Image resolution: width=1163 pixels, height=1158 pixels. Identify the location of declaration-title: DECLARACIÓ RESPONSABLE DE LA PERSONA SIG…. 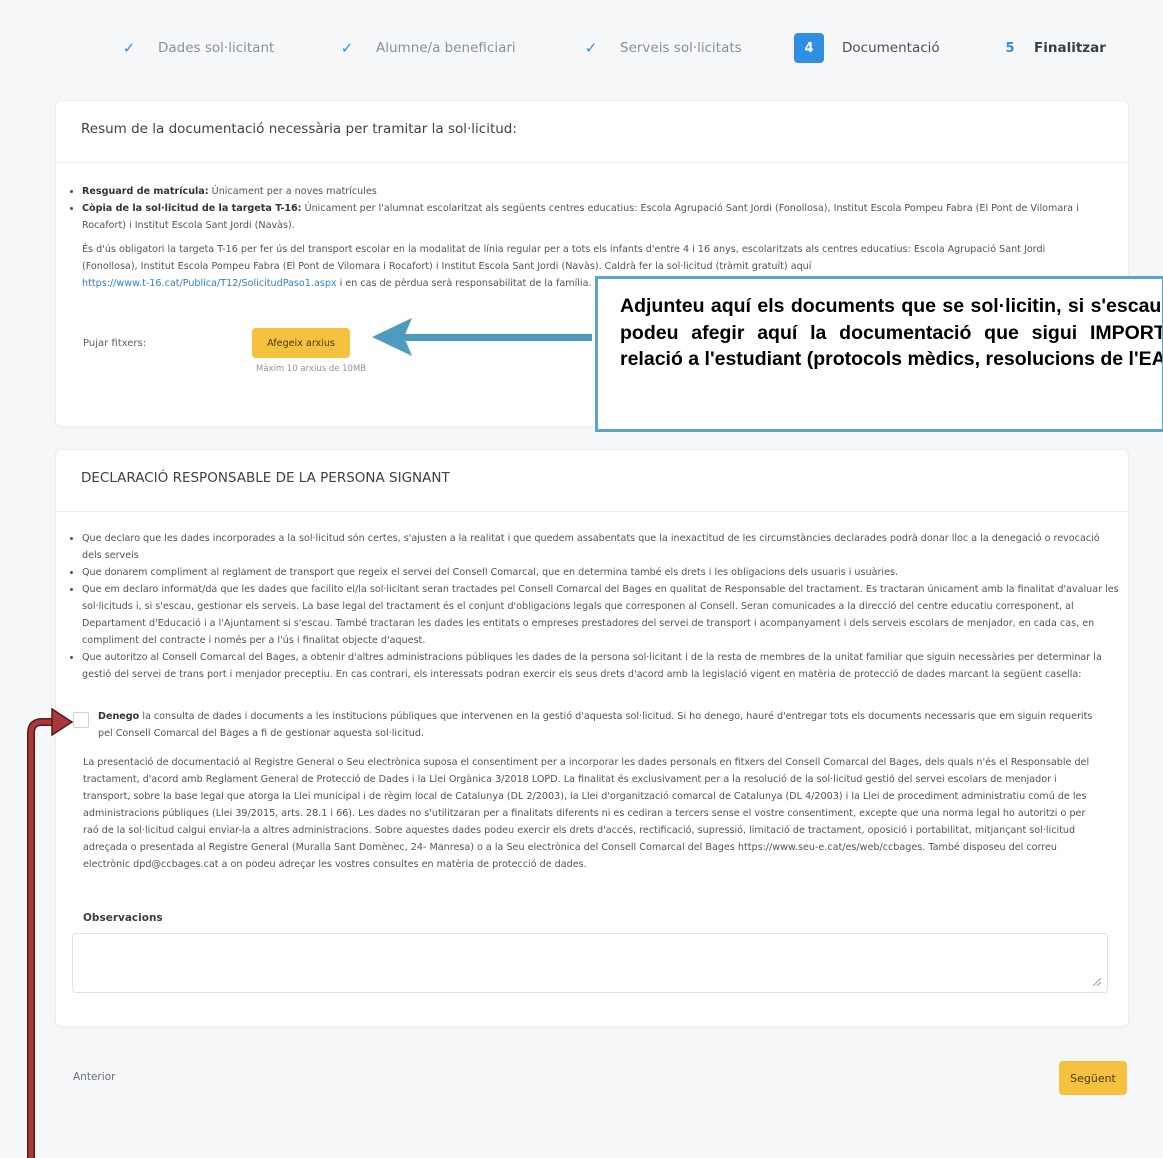
(265, 478).